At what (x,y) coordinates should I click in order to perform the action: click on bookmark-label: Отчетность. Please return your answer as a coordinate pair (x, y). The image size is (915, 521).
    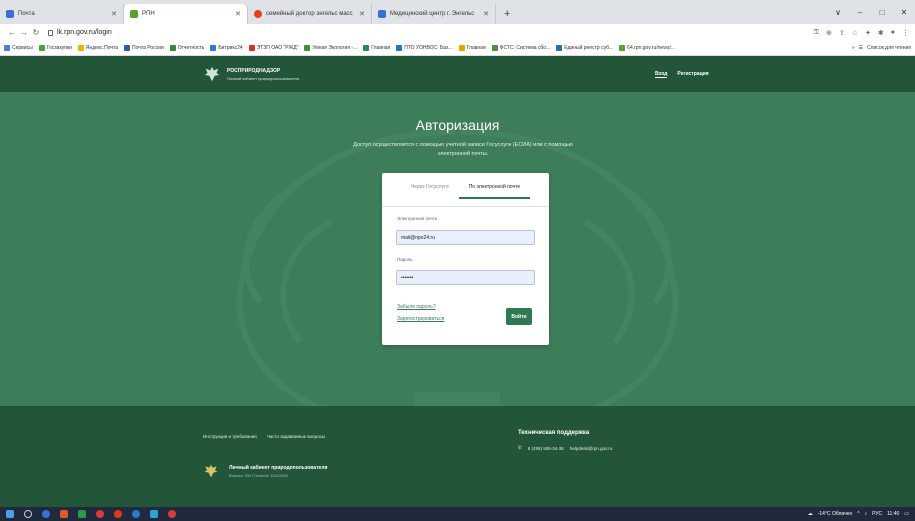
    Looking at the image, I should click on (191, 48).